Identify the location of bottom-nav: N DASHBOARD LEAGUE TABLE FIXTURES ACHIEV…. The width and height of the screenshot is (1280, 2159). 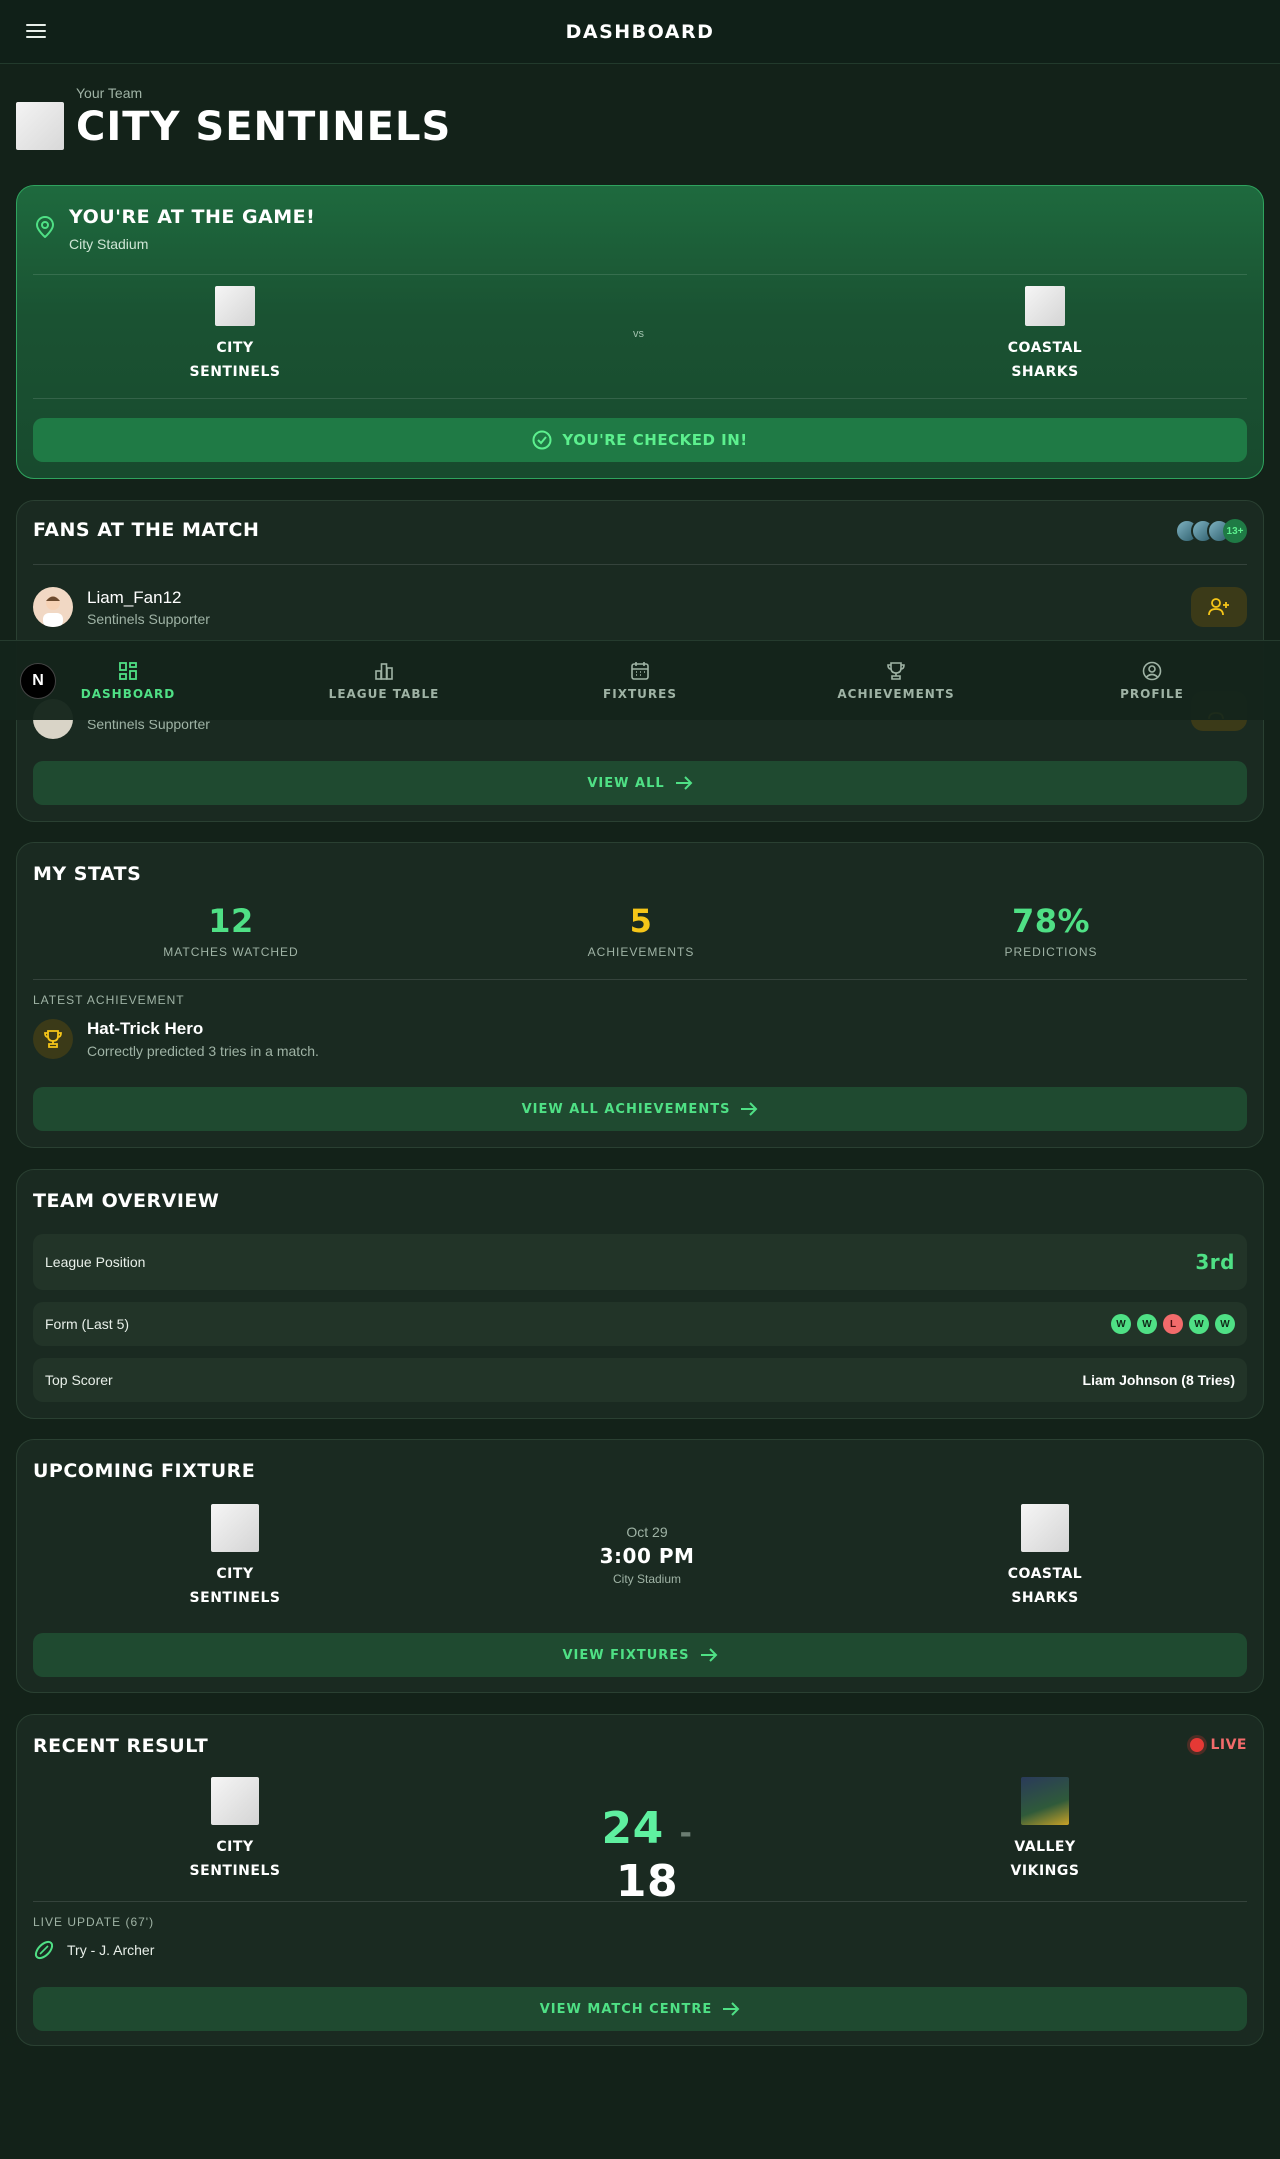
(640, 680).